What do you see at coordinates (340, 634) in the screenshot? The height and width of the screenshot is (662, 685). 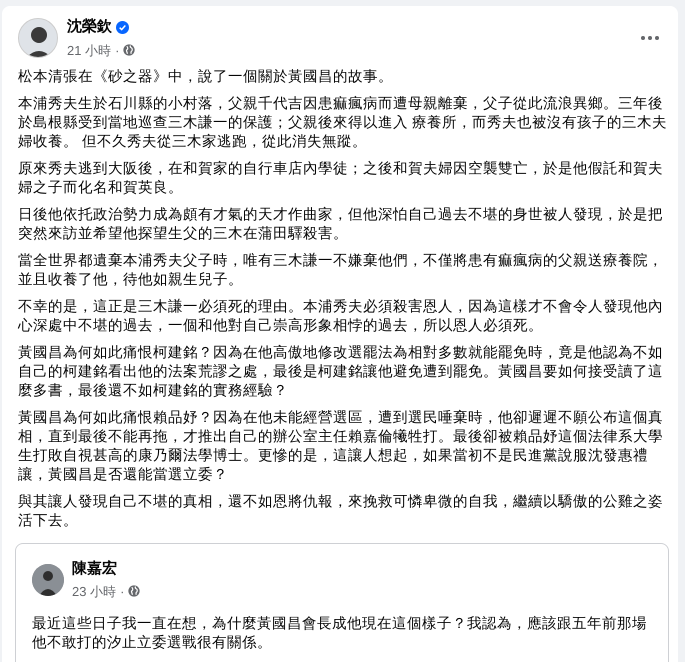 I see `shared-post-text: 最近這些日子我一直在想，為什麼黃國昌會長成他現在這個樣子？我認為，應該跟五年前那場他不敢打的汐止立委選戰很有關係。` at bounding box center [340, 634].